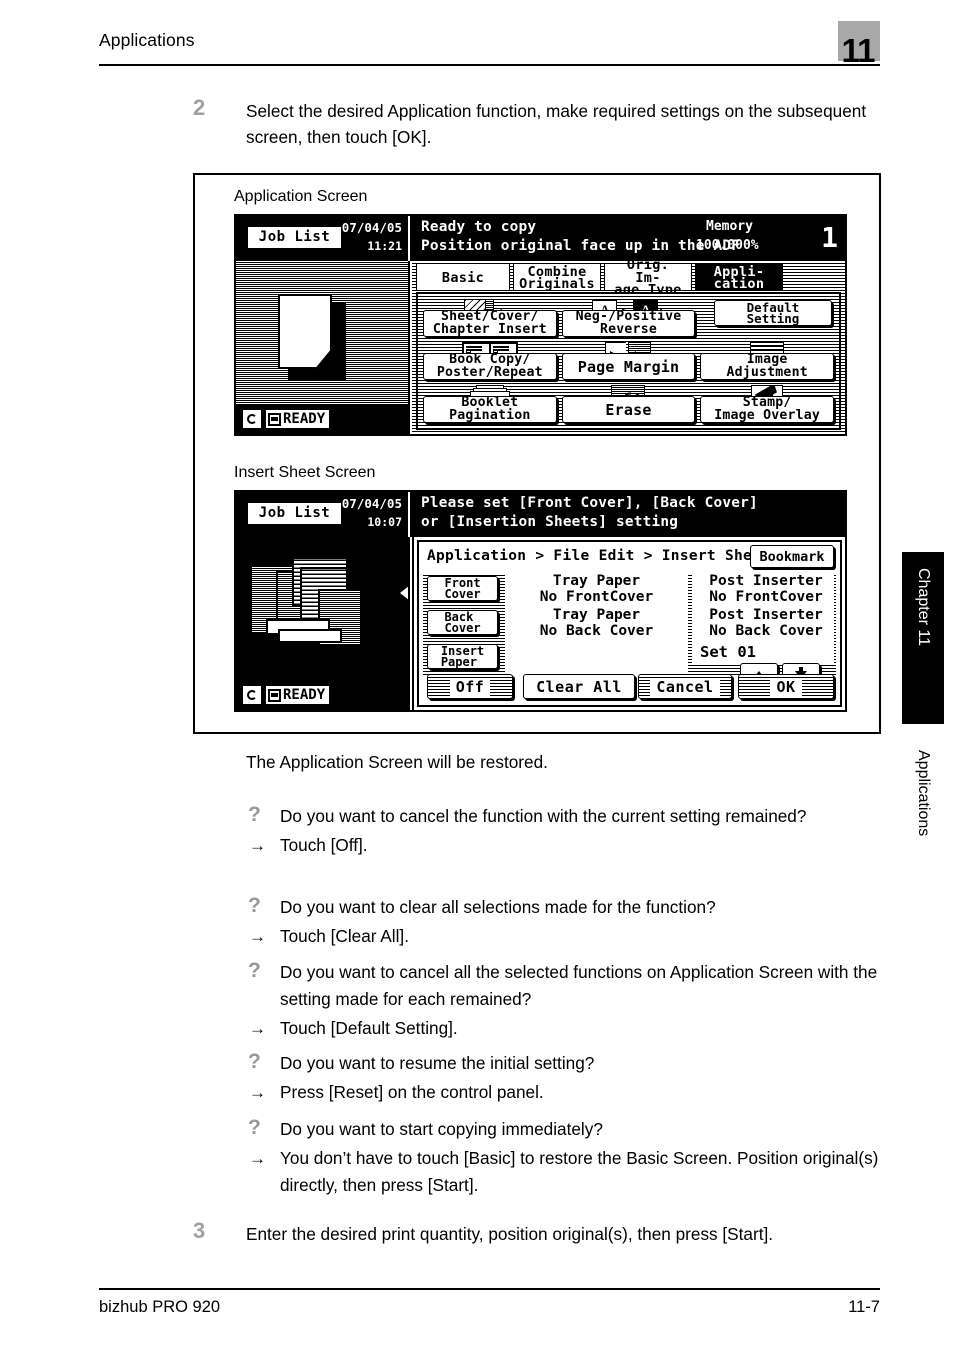  I want to click on section-side-tab: Applications, so click(923, 815).